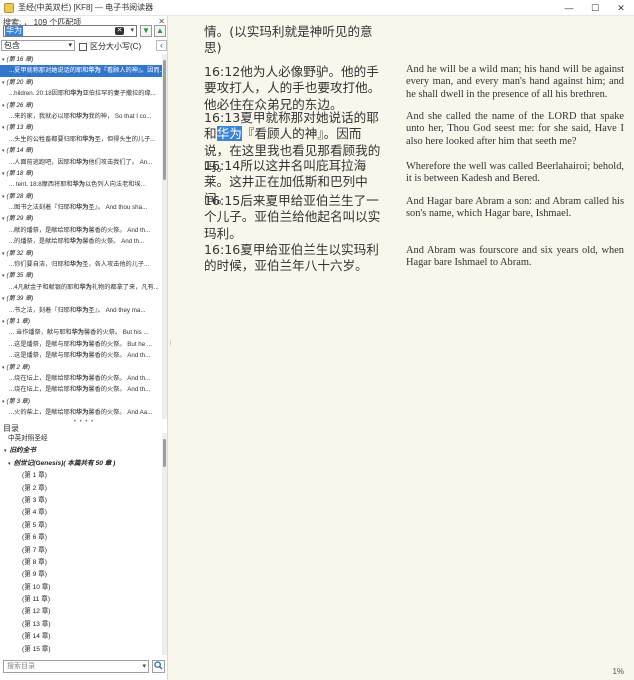 The height and width of the screenshot is (680, 634). I want to click on toc-item: (第 12 章), so click(81, 612).